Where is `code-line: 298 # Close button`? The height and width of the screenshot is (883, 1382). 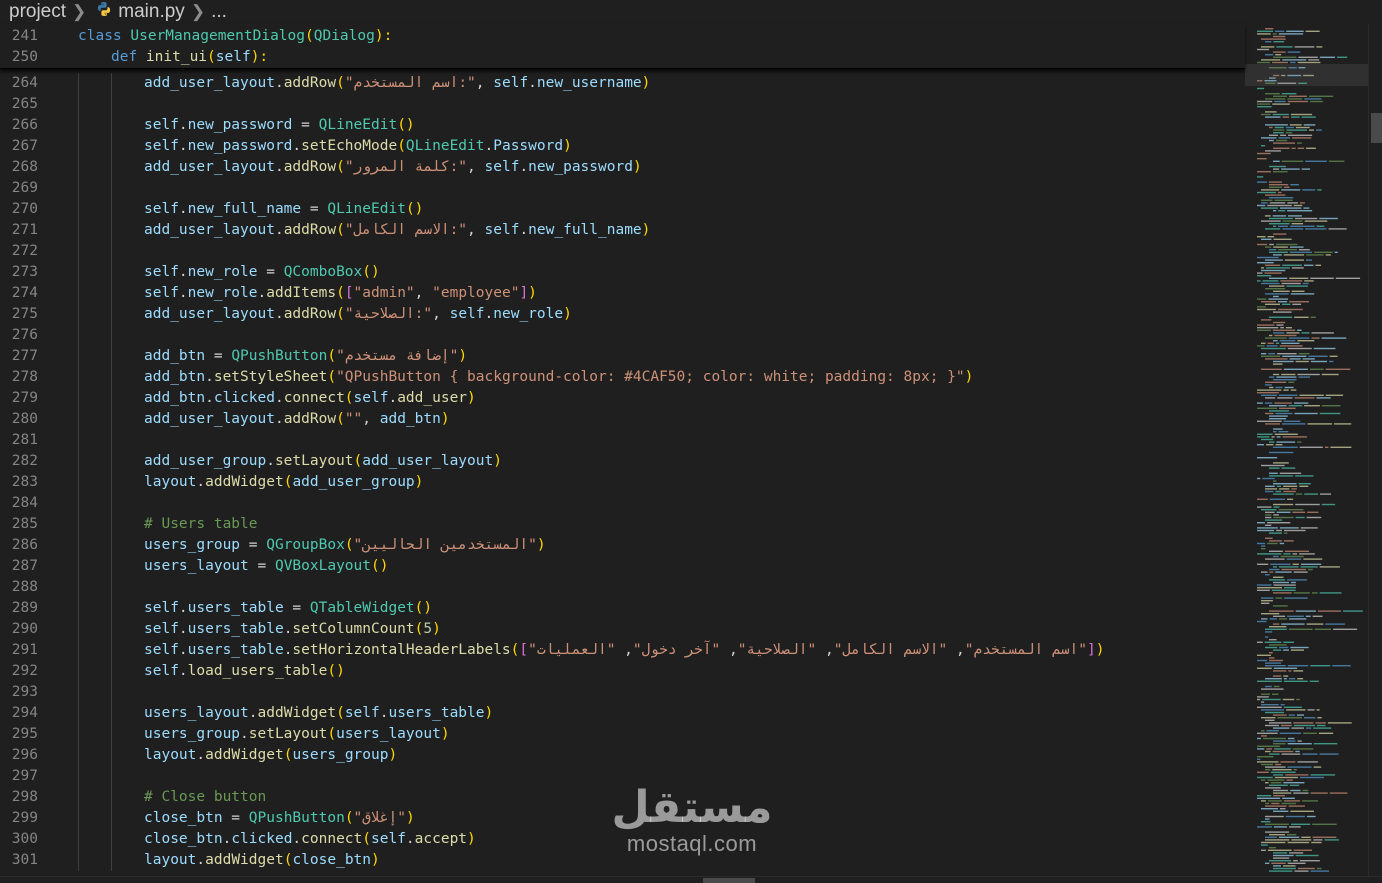 code-line: 298 # Close button is located at coordinates (622, 797).